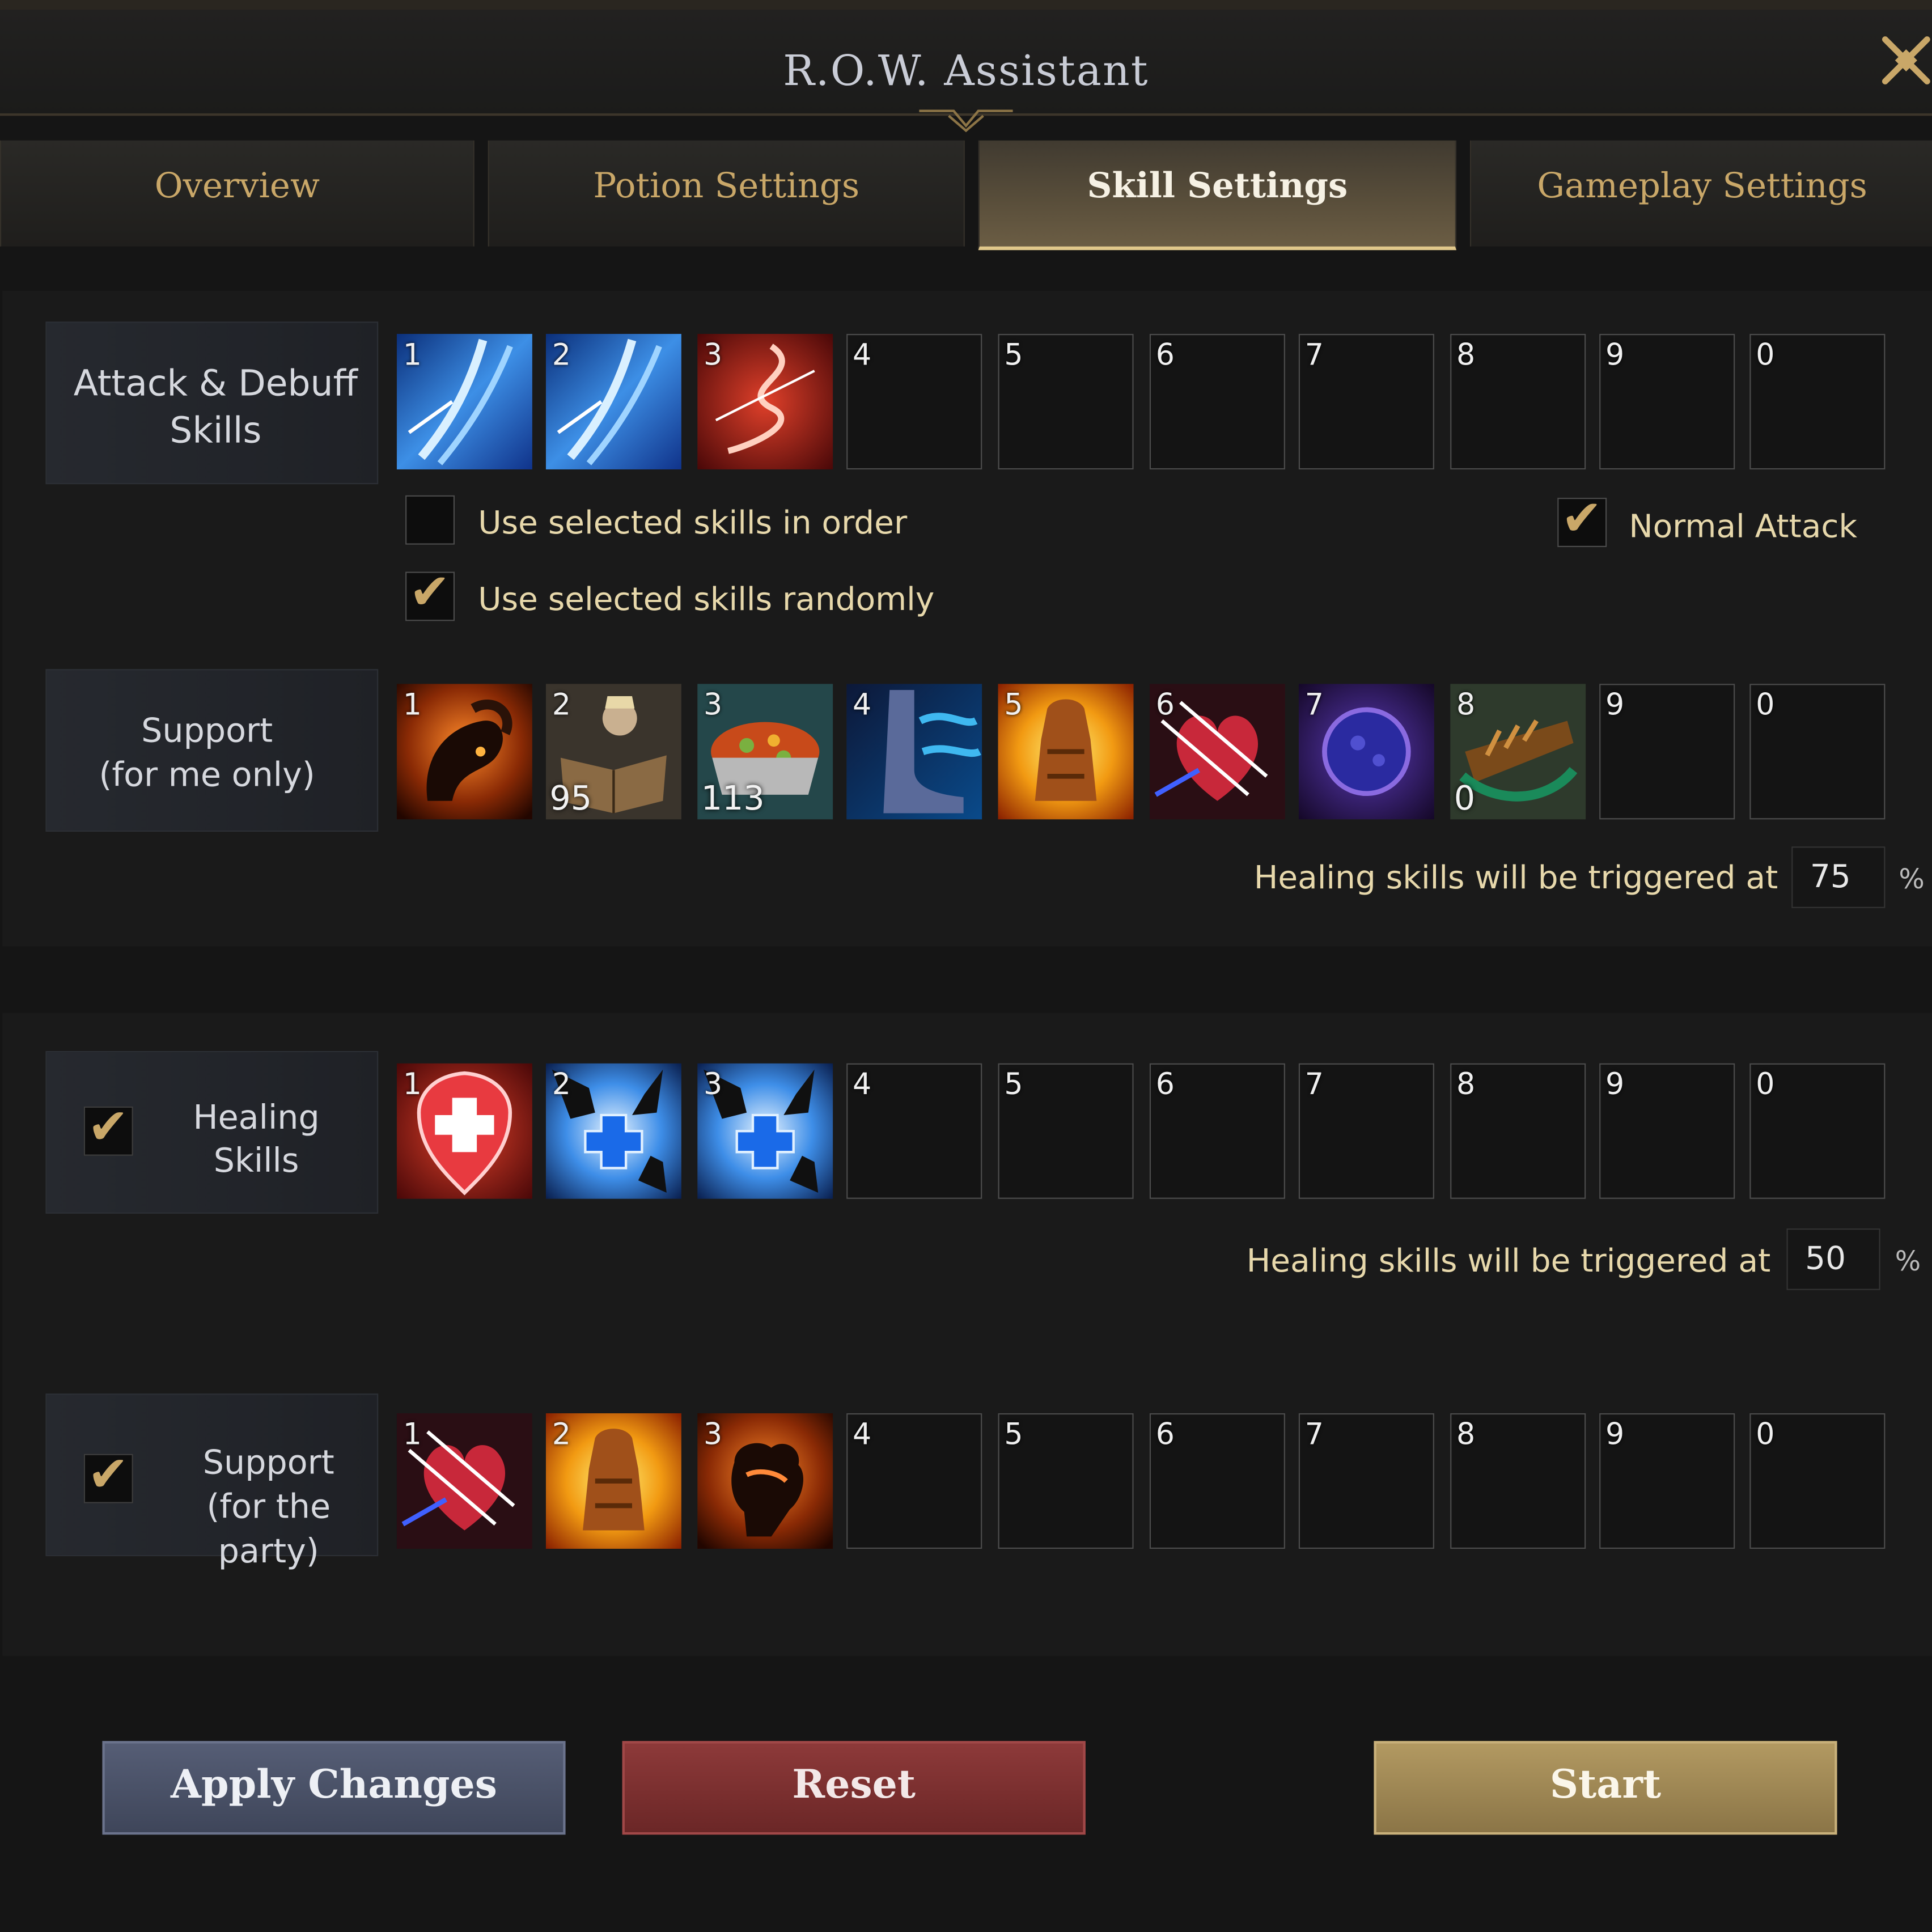 The width and height of the screenshot is (1932, 1932). Describe the element at coordinates (1817, 1481) in the screenshot. I see `support-party-slot-0: 0` at that location.